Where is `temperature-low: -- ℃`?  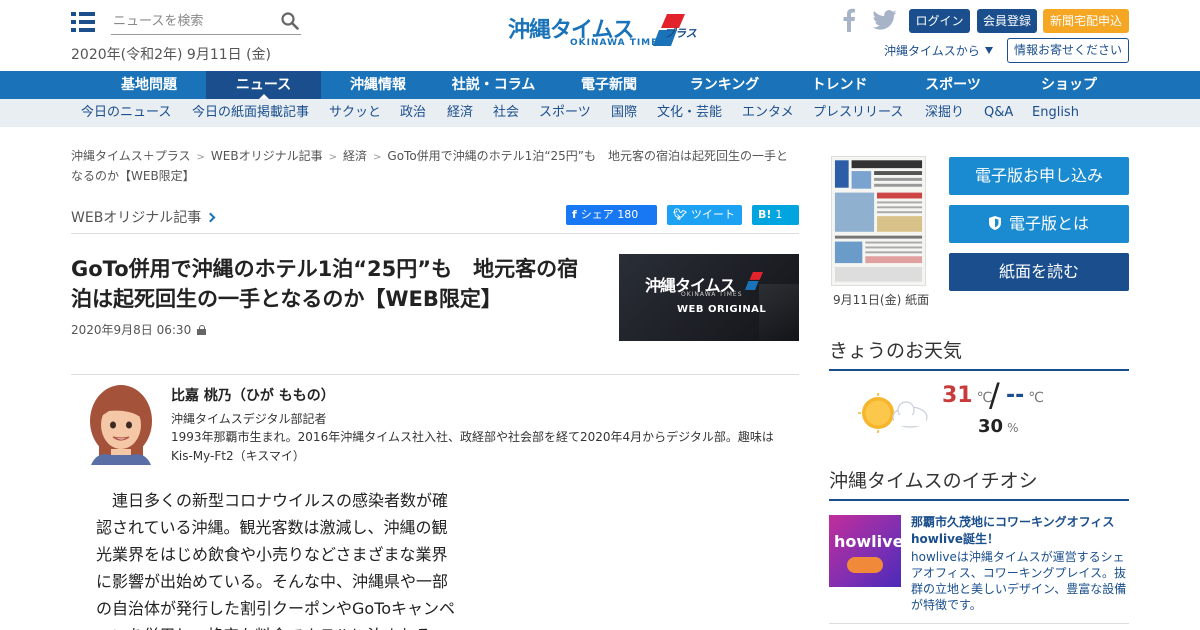 temperature-low: -- ℃ is located at coordinates (1025, 395).